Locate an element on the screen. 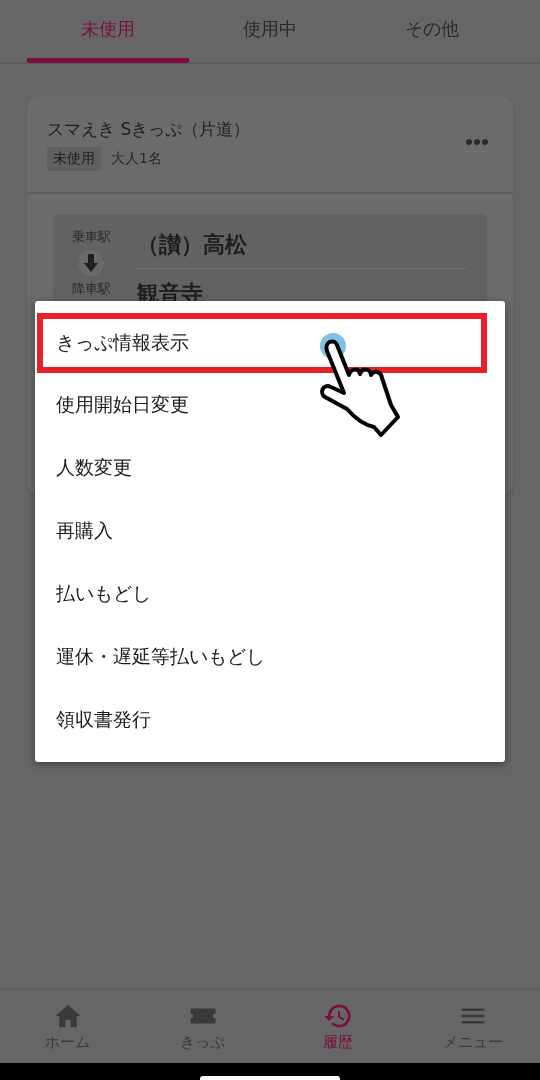 The image size is (540, 1080). passenger-count: 大人1名 is located at coordinates (136, 159).